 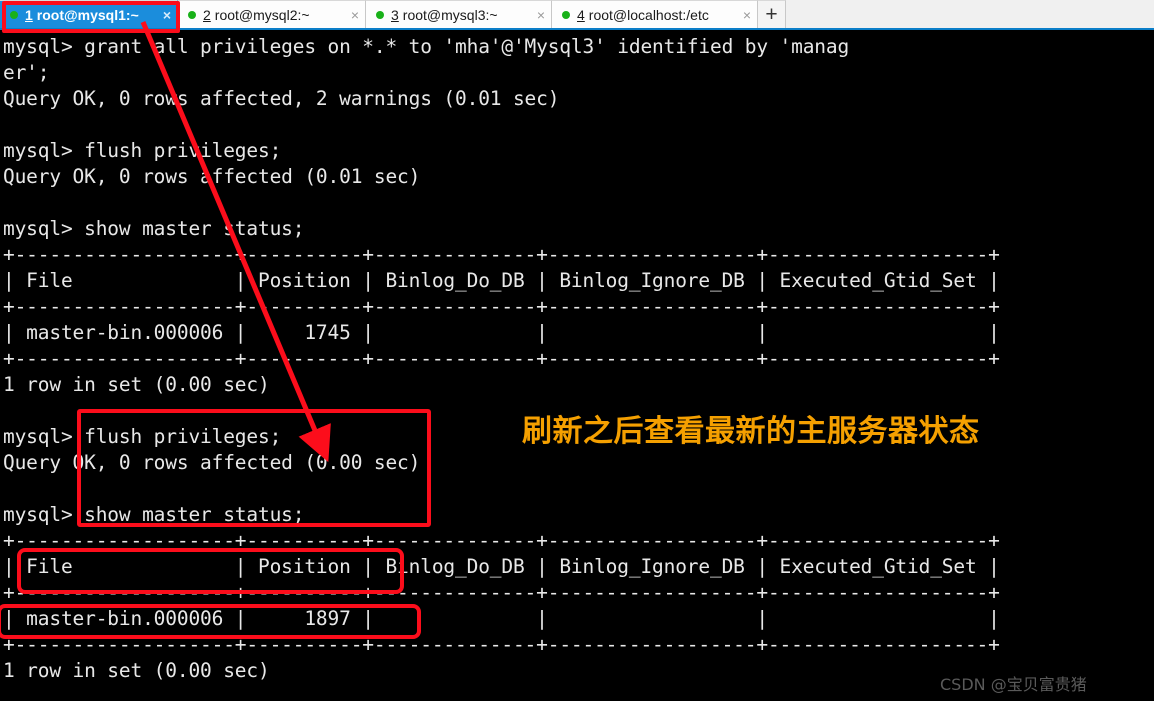 I want to click on tab-label: root@mysql2:~, so click(x=262, y=14).